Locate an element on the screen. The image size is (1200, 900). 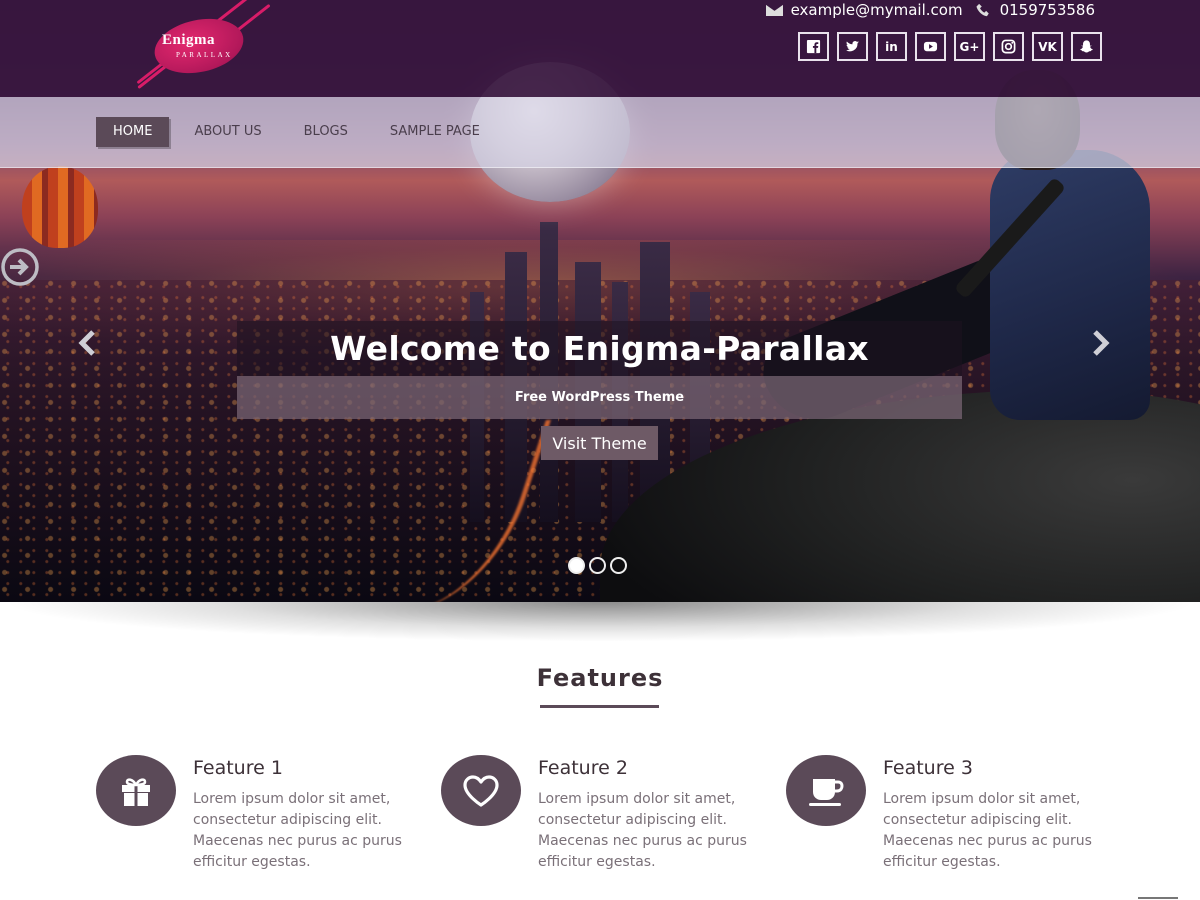
nav-item-blogs: BLOGS is located at coordinates (326, 132).